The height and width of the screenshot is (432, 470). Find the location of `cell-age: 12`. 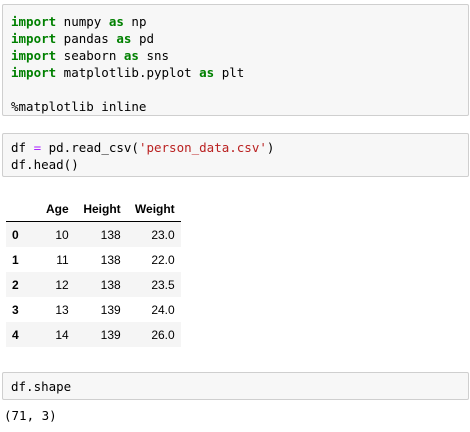

cell-age: 12 is located at coordinates (62, 284).